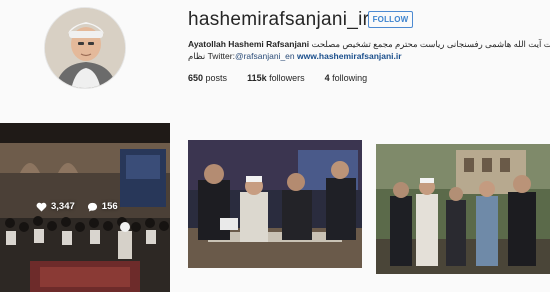 The width and height of the screenshot is (550, 292). Describe the element at coordinates (249, 44) in the screenshot. I see `profile-full-name: Ayatollah Hashemi Rafsanjani` at that location.